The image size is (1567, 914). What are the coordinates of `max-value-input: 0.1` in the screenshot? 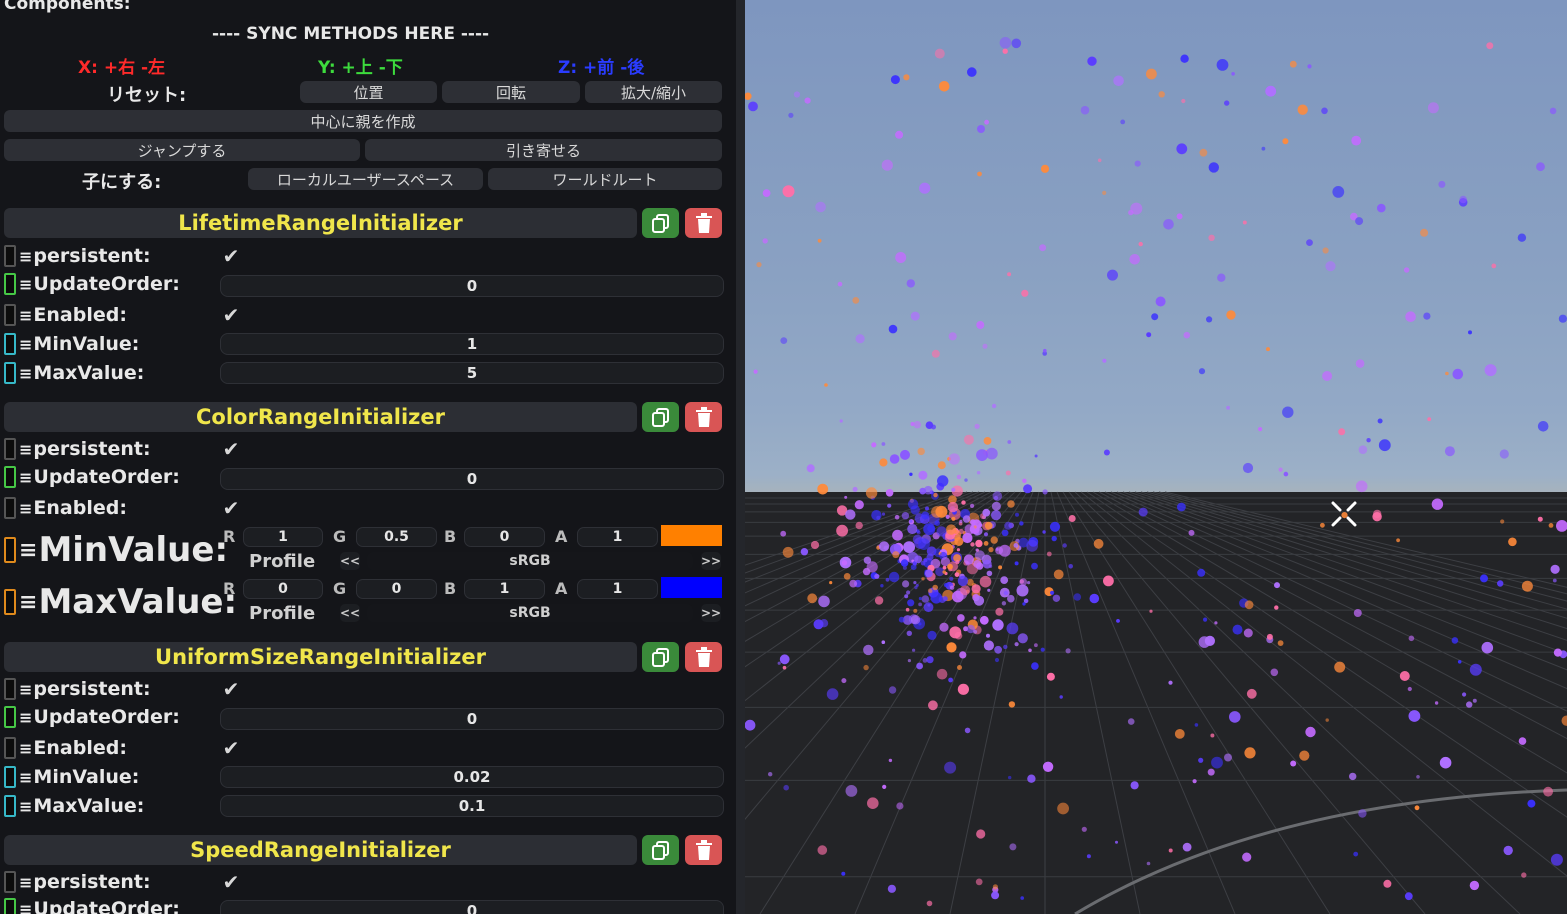 It's located at (472, 806).